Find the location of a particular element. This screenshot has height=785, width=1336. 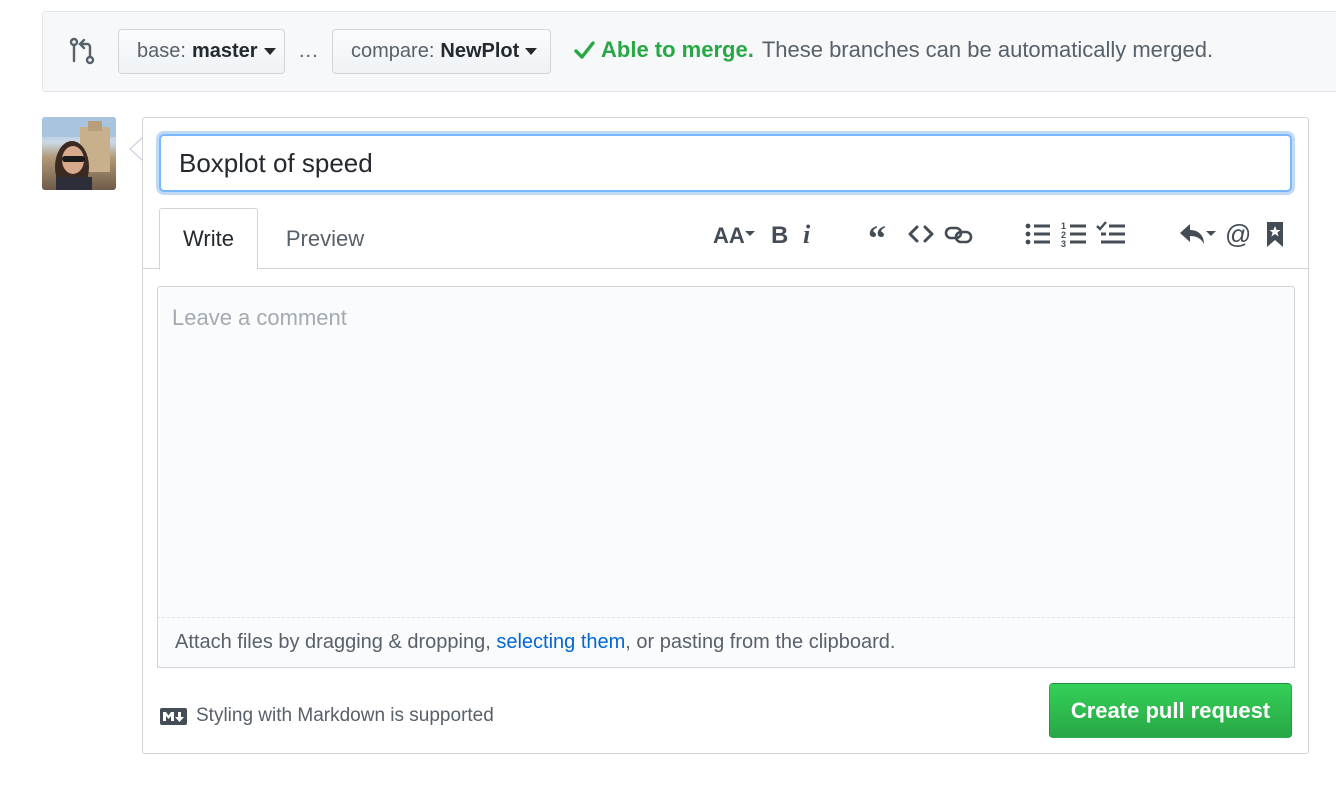

base-branch-label: base: is located at coordinates (161, 51).